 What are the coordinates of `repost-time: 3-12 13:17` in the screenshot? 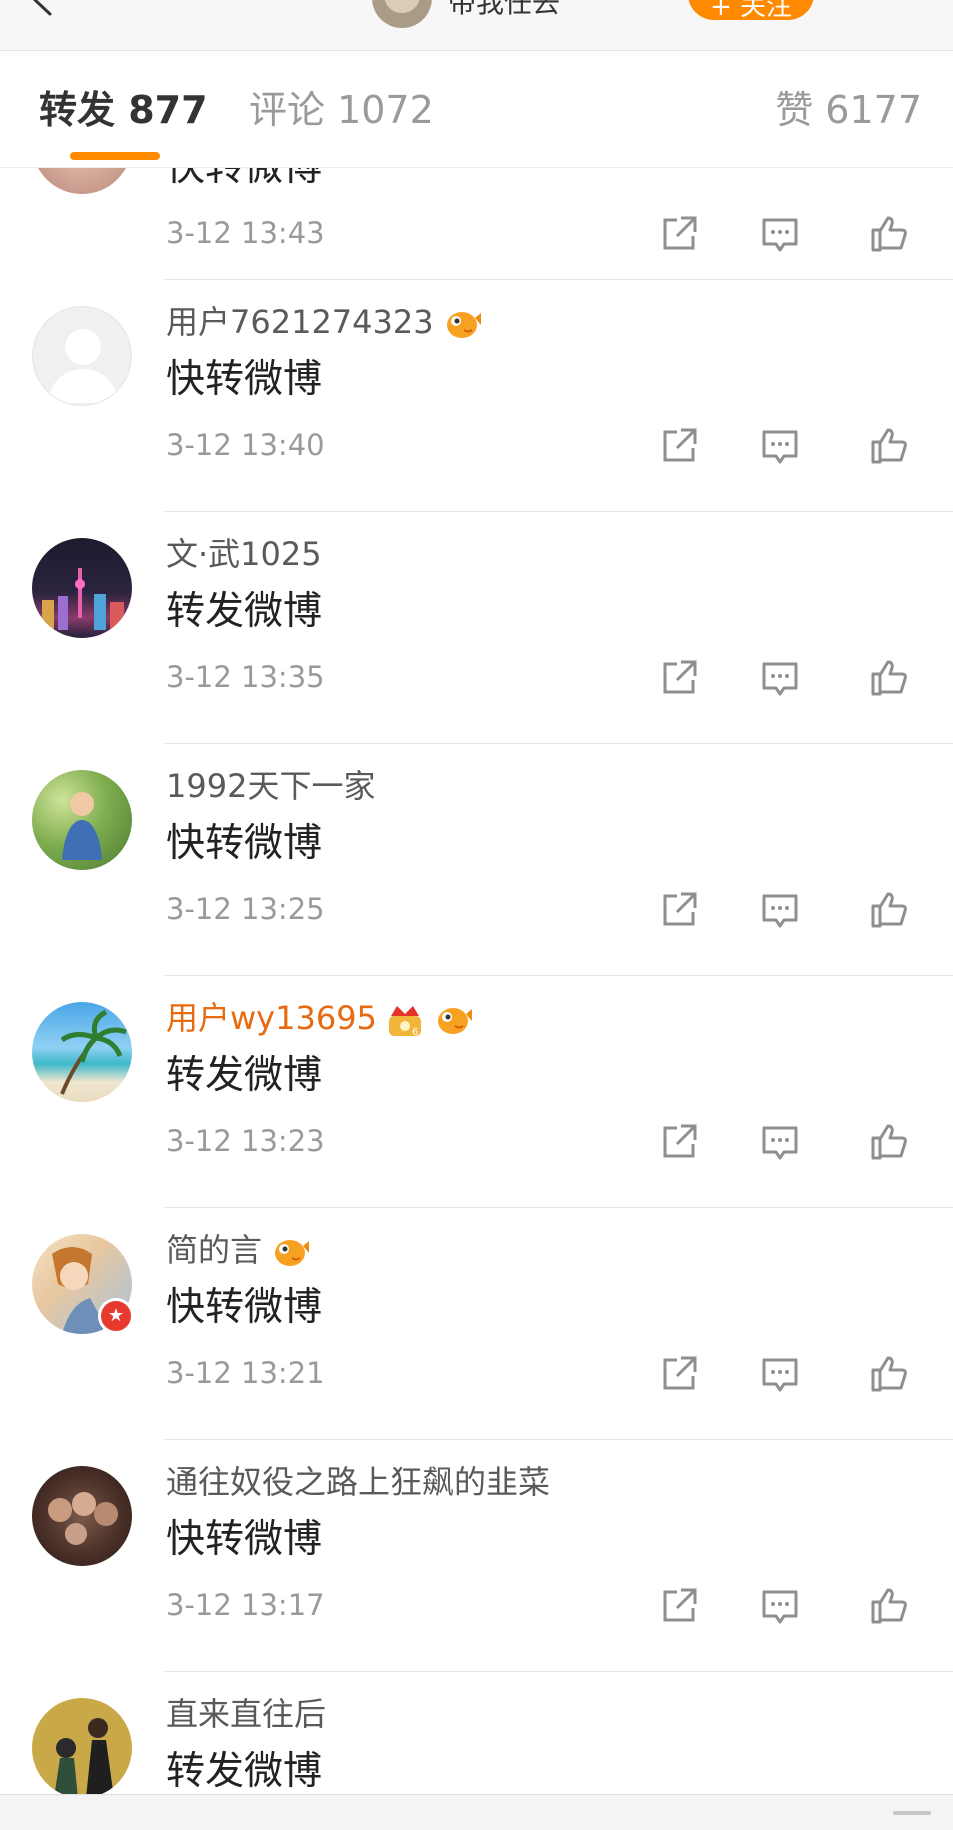 It's located at (245, 1605).